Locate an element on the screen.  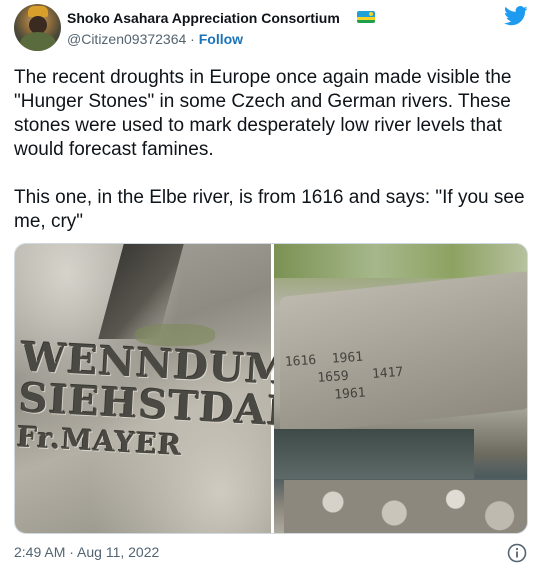
follow-button: Follow is located at coordinates (221, 39).